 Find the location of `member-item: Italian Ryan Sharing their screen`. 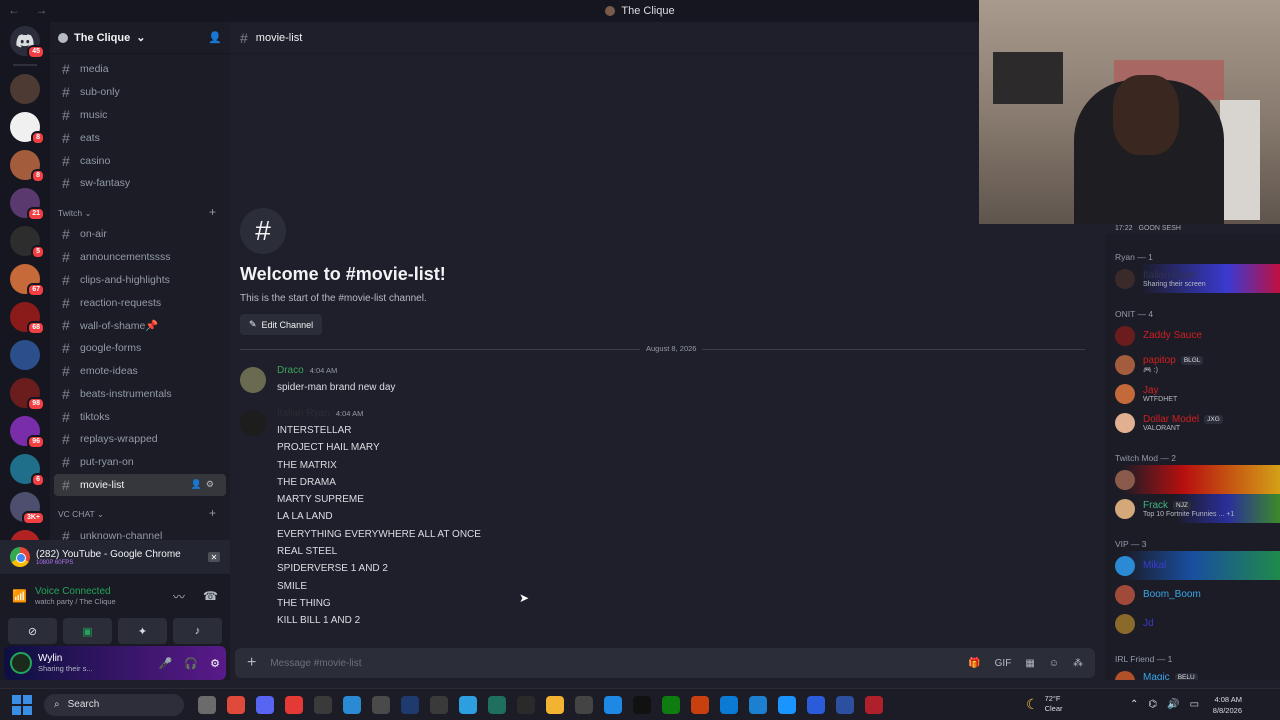

member-item: Italian Ryan Sharing their screen is located at coordinates (1192, 278).